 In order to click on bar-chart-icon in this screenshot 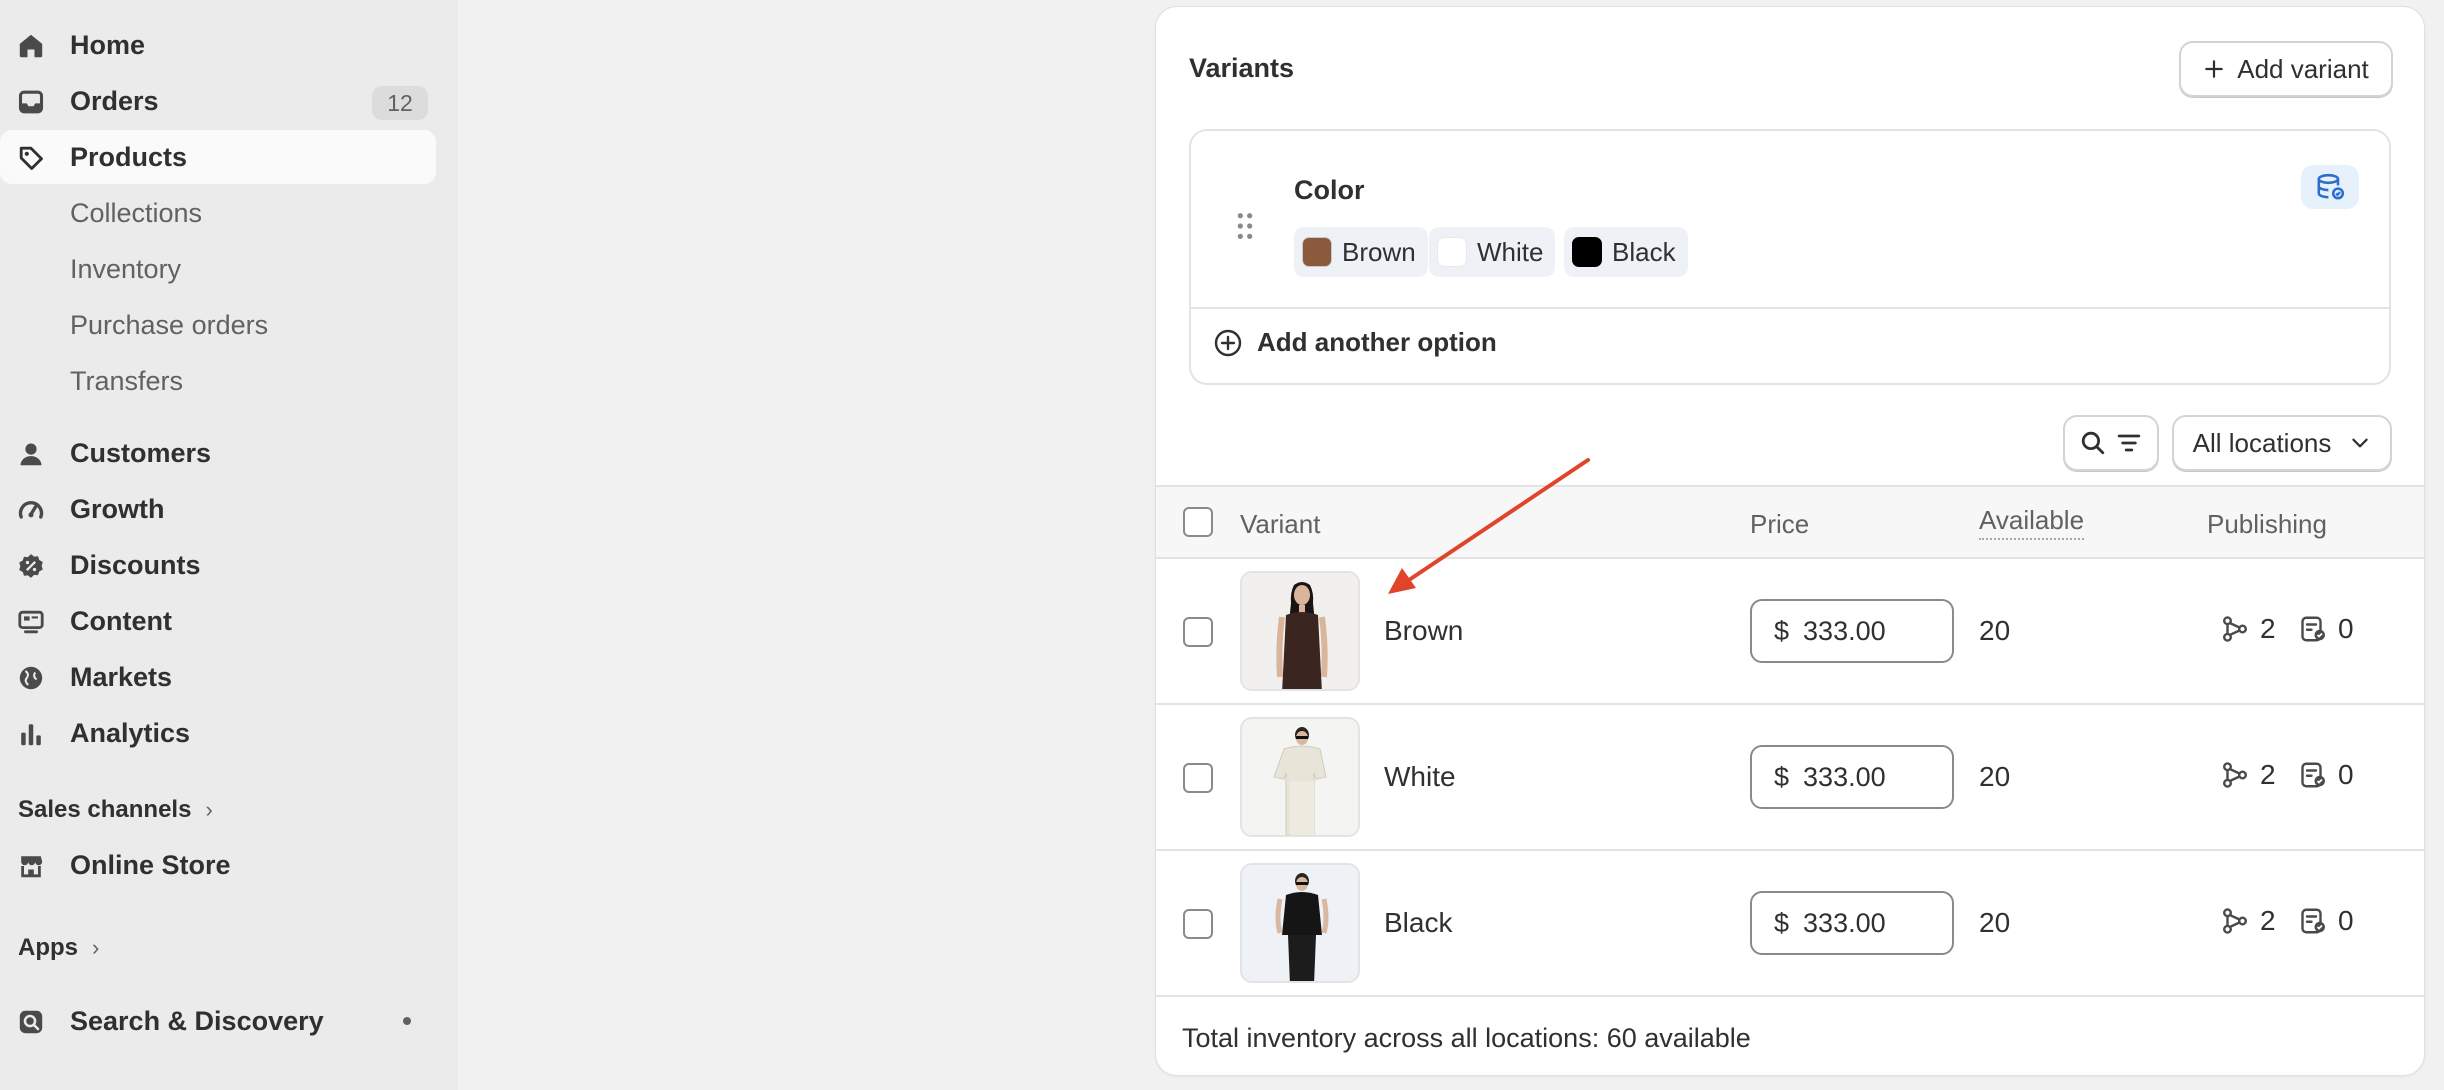, I will do `click(31, 734)`.